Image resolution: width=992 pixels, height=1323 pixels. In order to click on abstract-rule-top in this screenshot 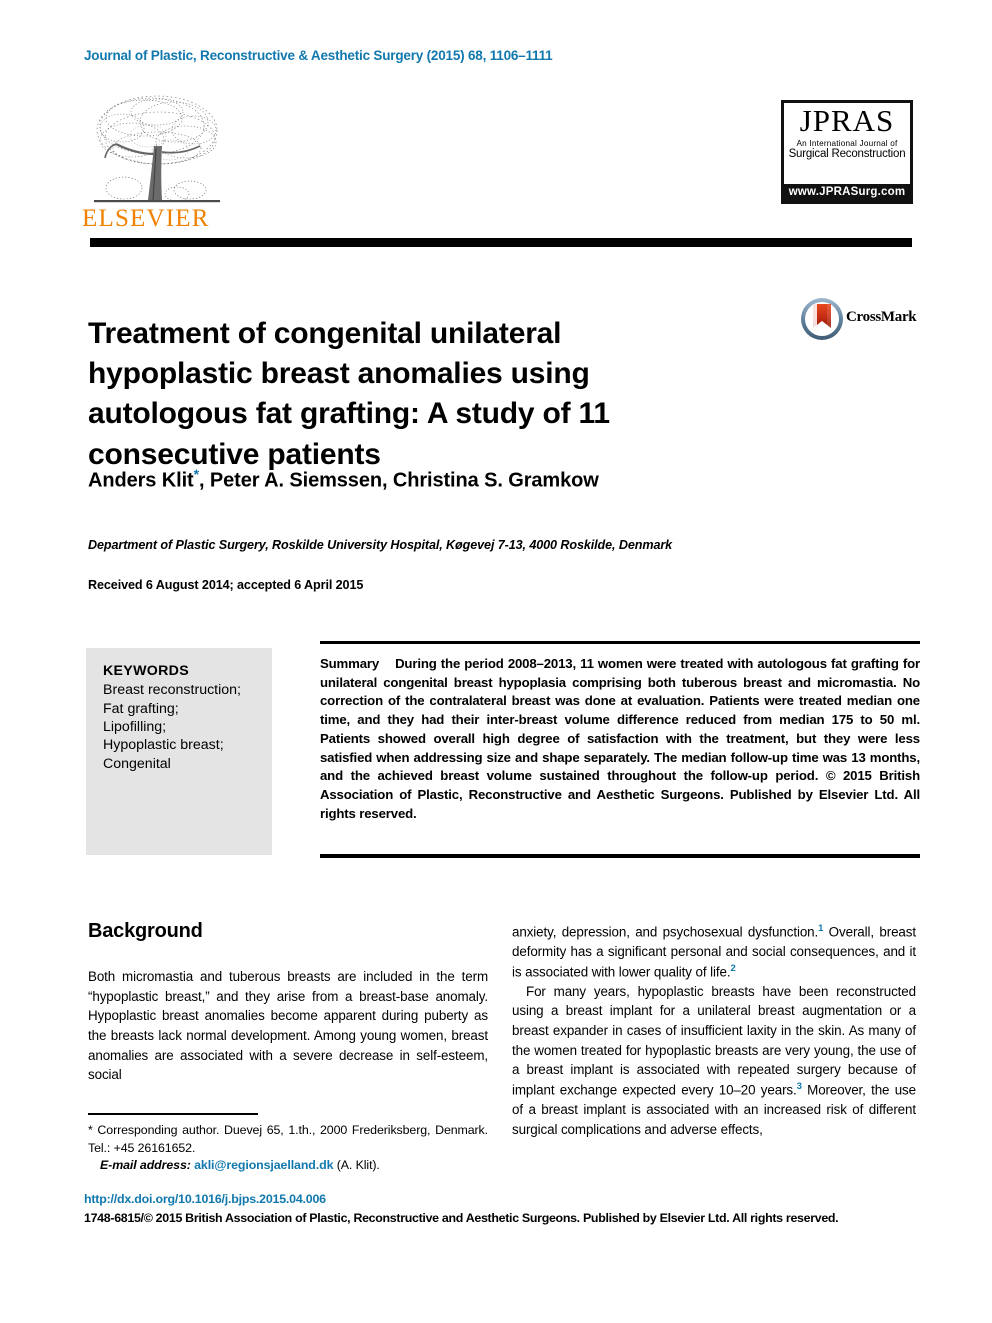, I will do `click(620, 642)`.